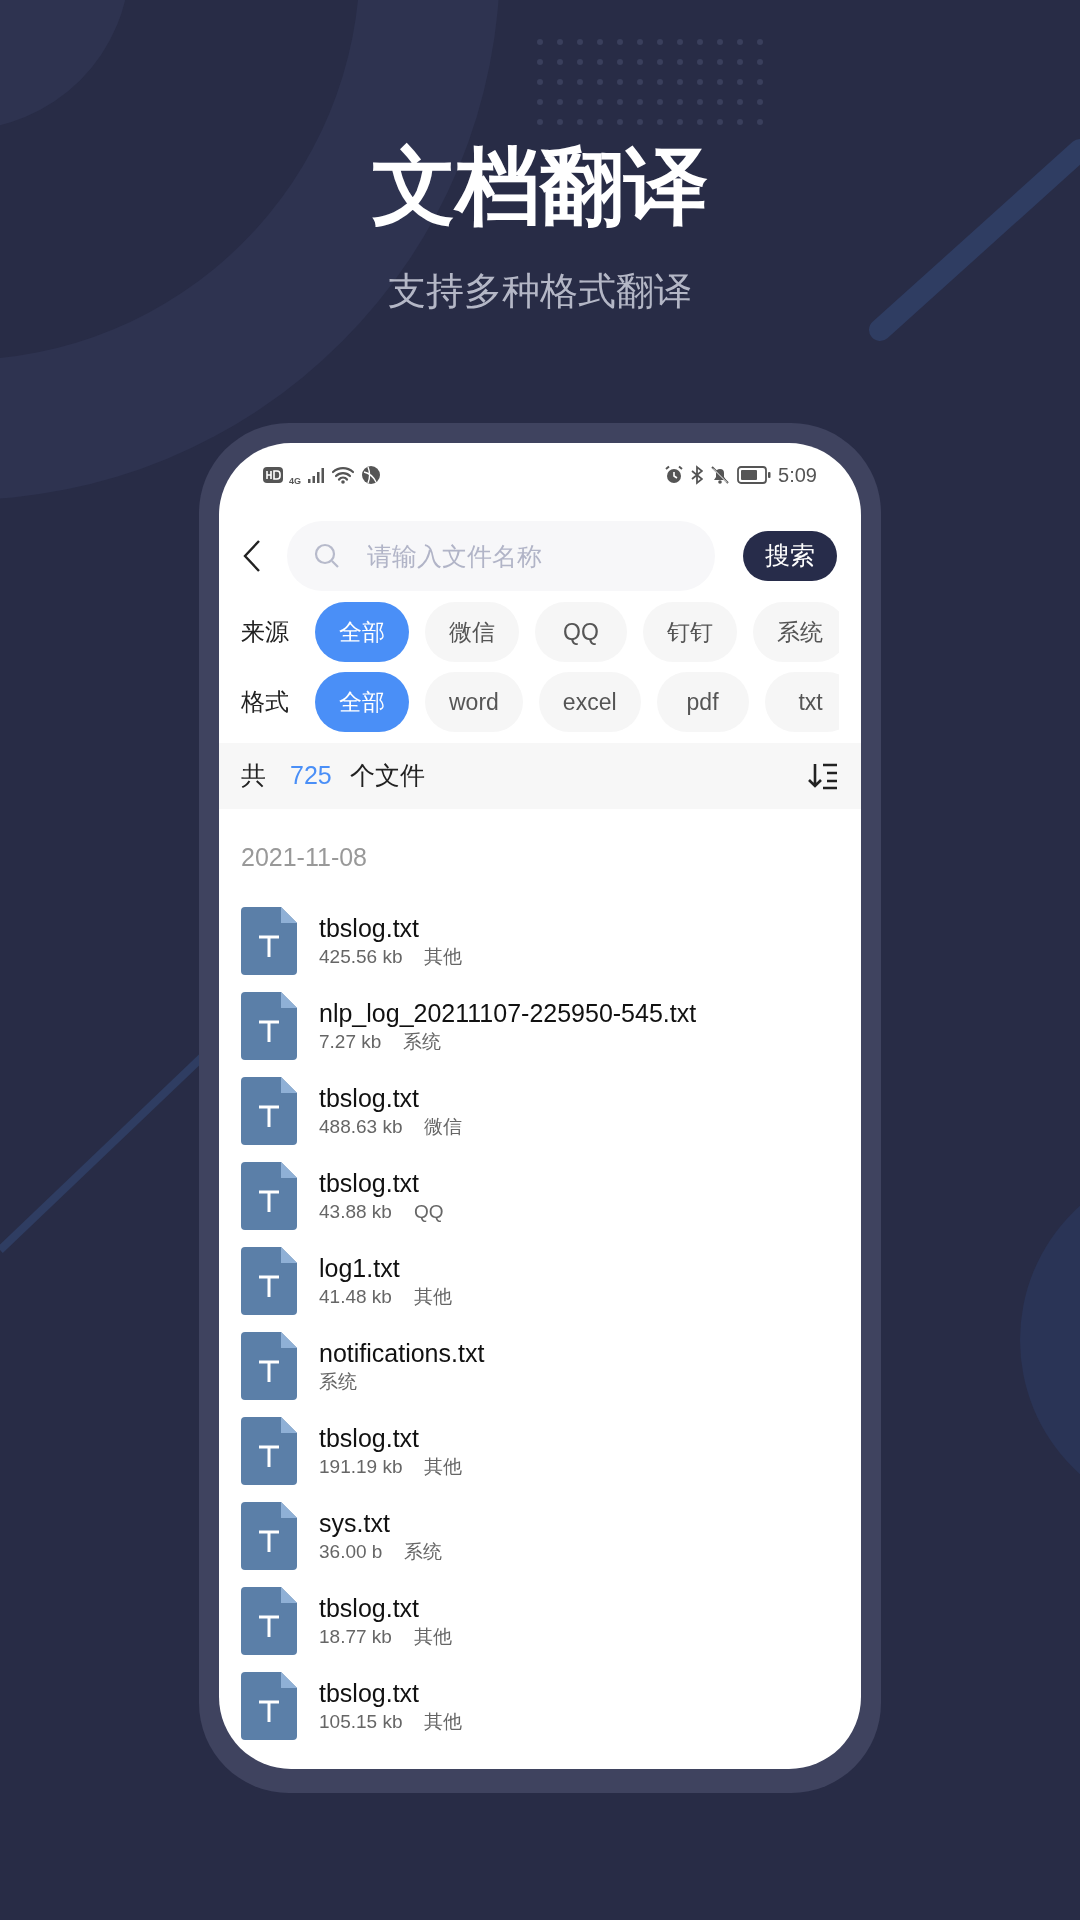 This screenshot has width=1080, height=1920. I want to click on summary-suffix: 个文件, so click(387, 776).